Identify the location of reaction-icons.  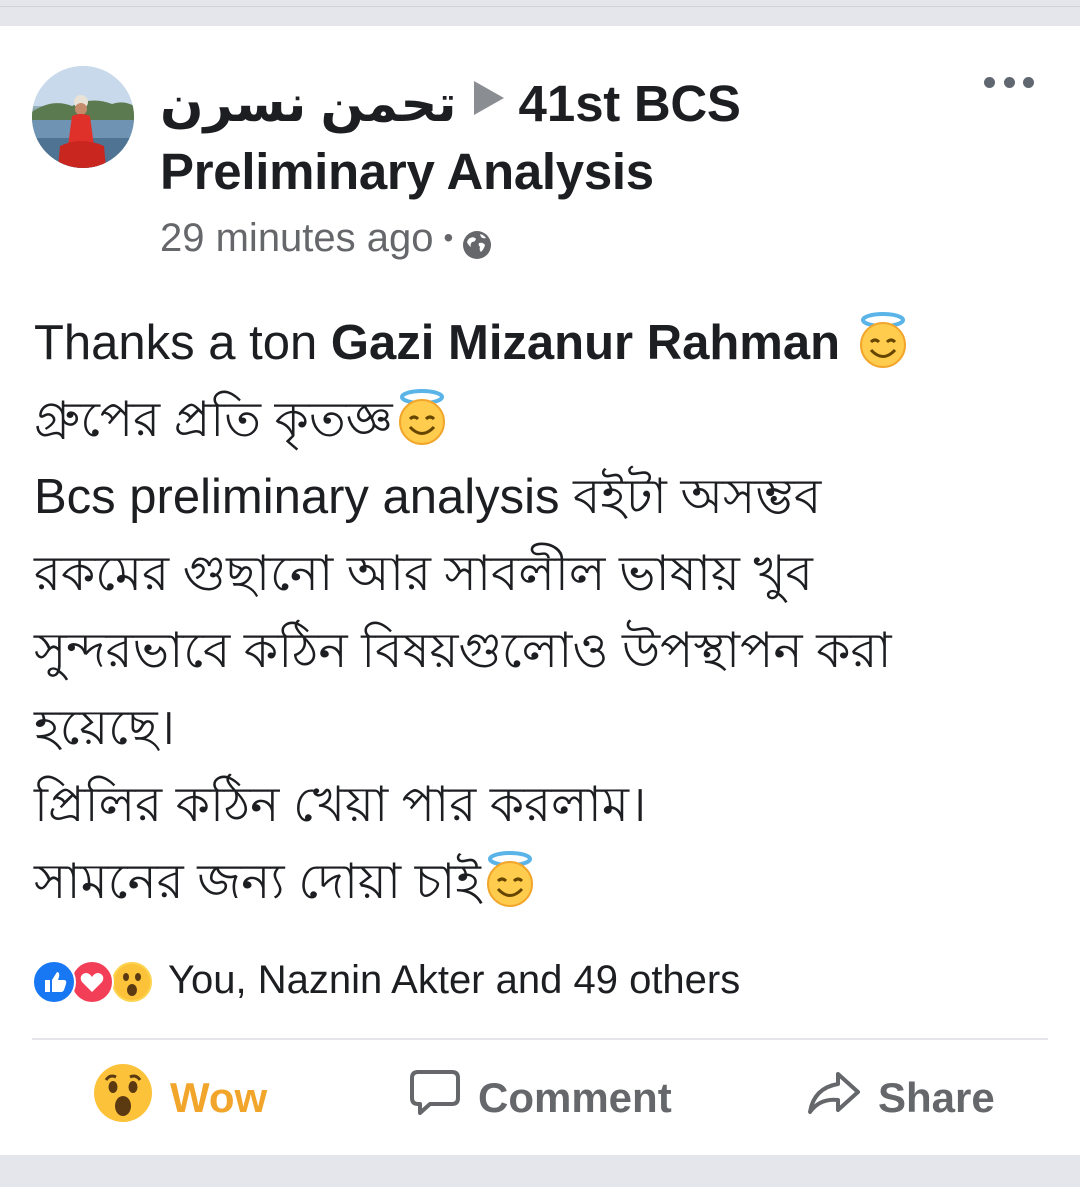
(98, 980).